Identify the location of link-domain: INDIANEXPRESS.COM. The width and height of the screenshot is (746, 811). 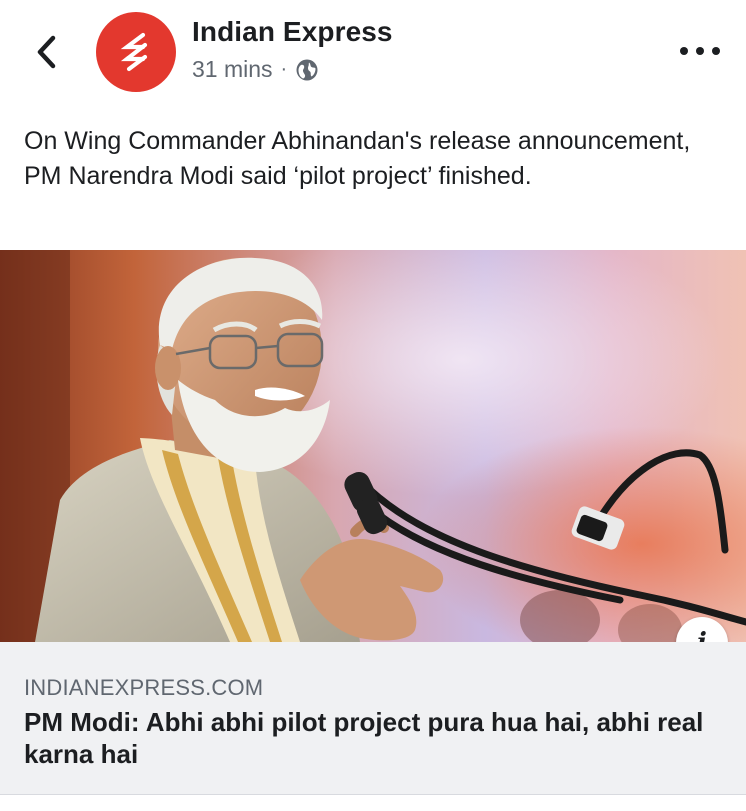
(144, 687).